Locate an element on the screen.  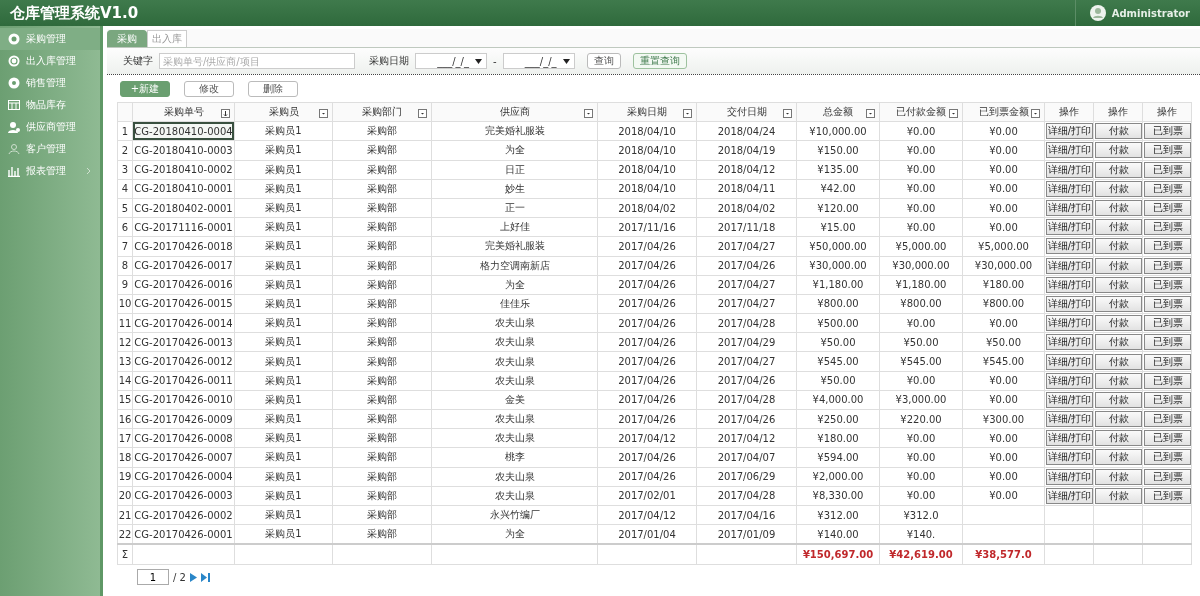
column-header: 已到票金额 is located at coordinates (1003, 112).